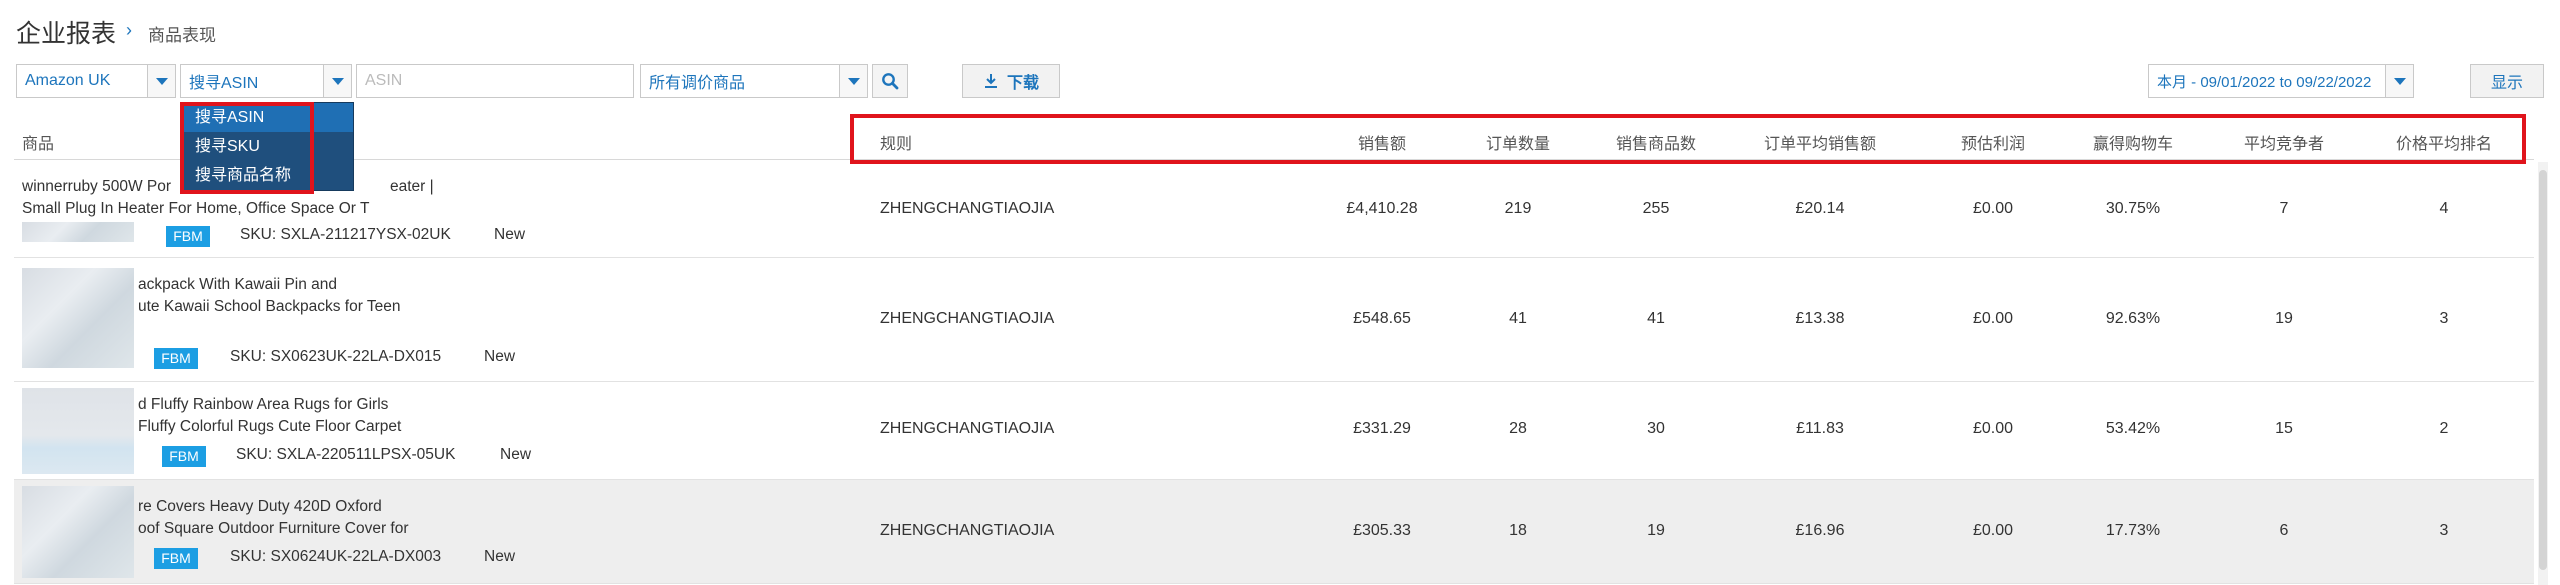  Describe the element at coordinates (1656, 428) in the screenshot. I see `units-value: 30` at that location.